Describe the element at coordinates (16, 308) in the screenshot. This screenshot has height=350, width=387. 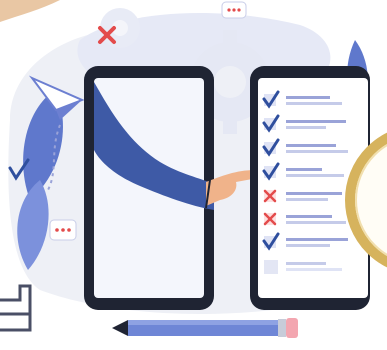
I see `toolbox-icon` at that location.